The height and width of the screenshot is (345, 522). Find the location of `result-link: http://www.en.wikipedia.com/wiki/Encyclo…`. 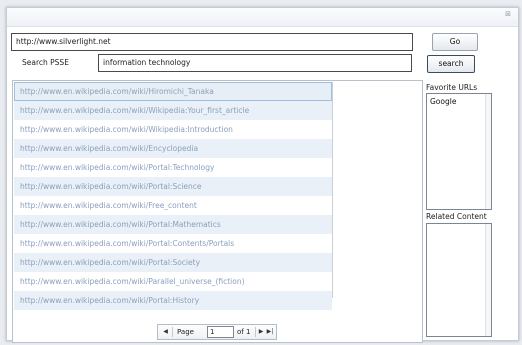

result-link: http://www.en.wikipedia.com/wiki/Encyclo… is located at coordinates (173, 148).